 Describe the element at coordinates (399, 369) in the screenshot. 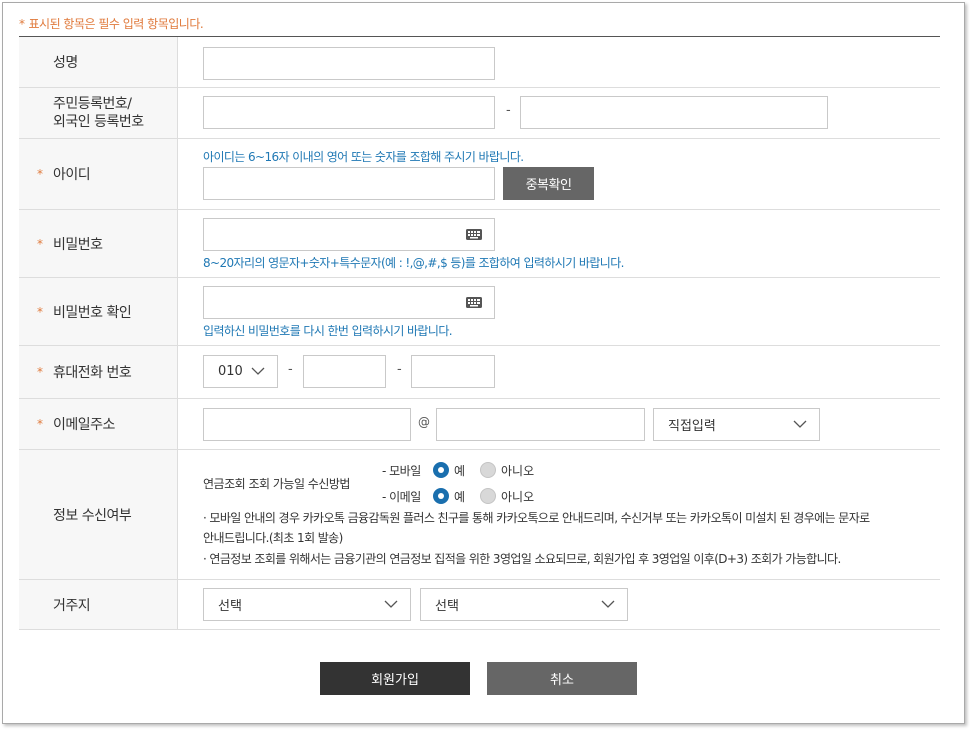

I see `phone-dash-2: -` at that location.